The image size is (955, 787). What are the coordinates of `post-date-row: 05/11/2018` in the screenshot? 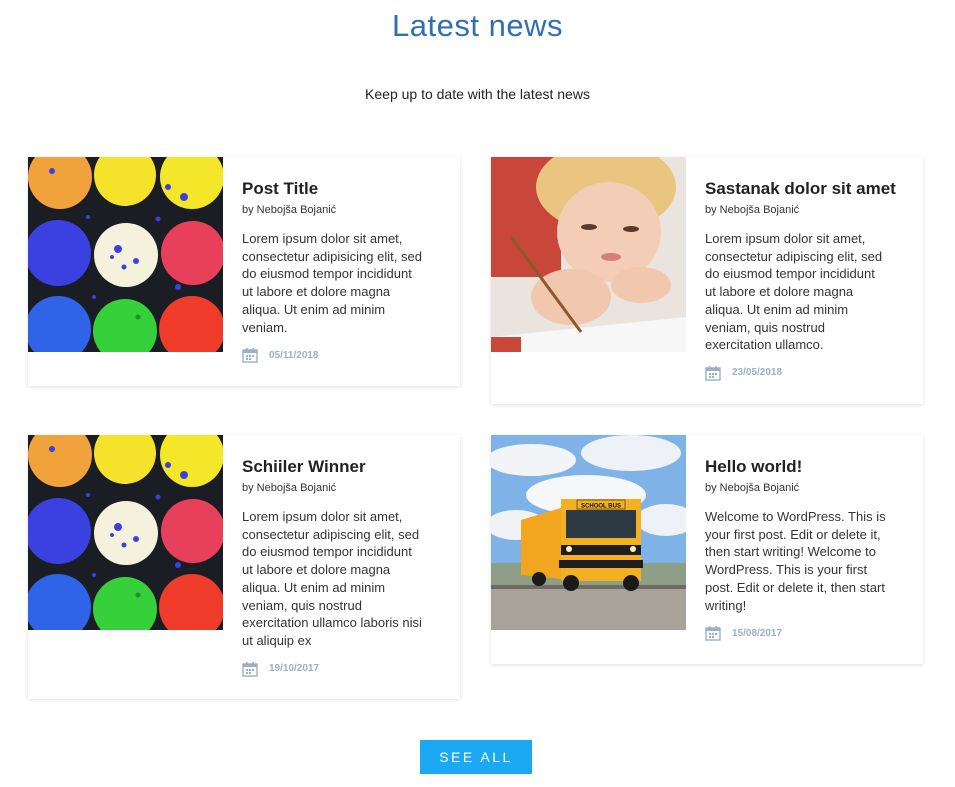 It's located at (342, 355).